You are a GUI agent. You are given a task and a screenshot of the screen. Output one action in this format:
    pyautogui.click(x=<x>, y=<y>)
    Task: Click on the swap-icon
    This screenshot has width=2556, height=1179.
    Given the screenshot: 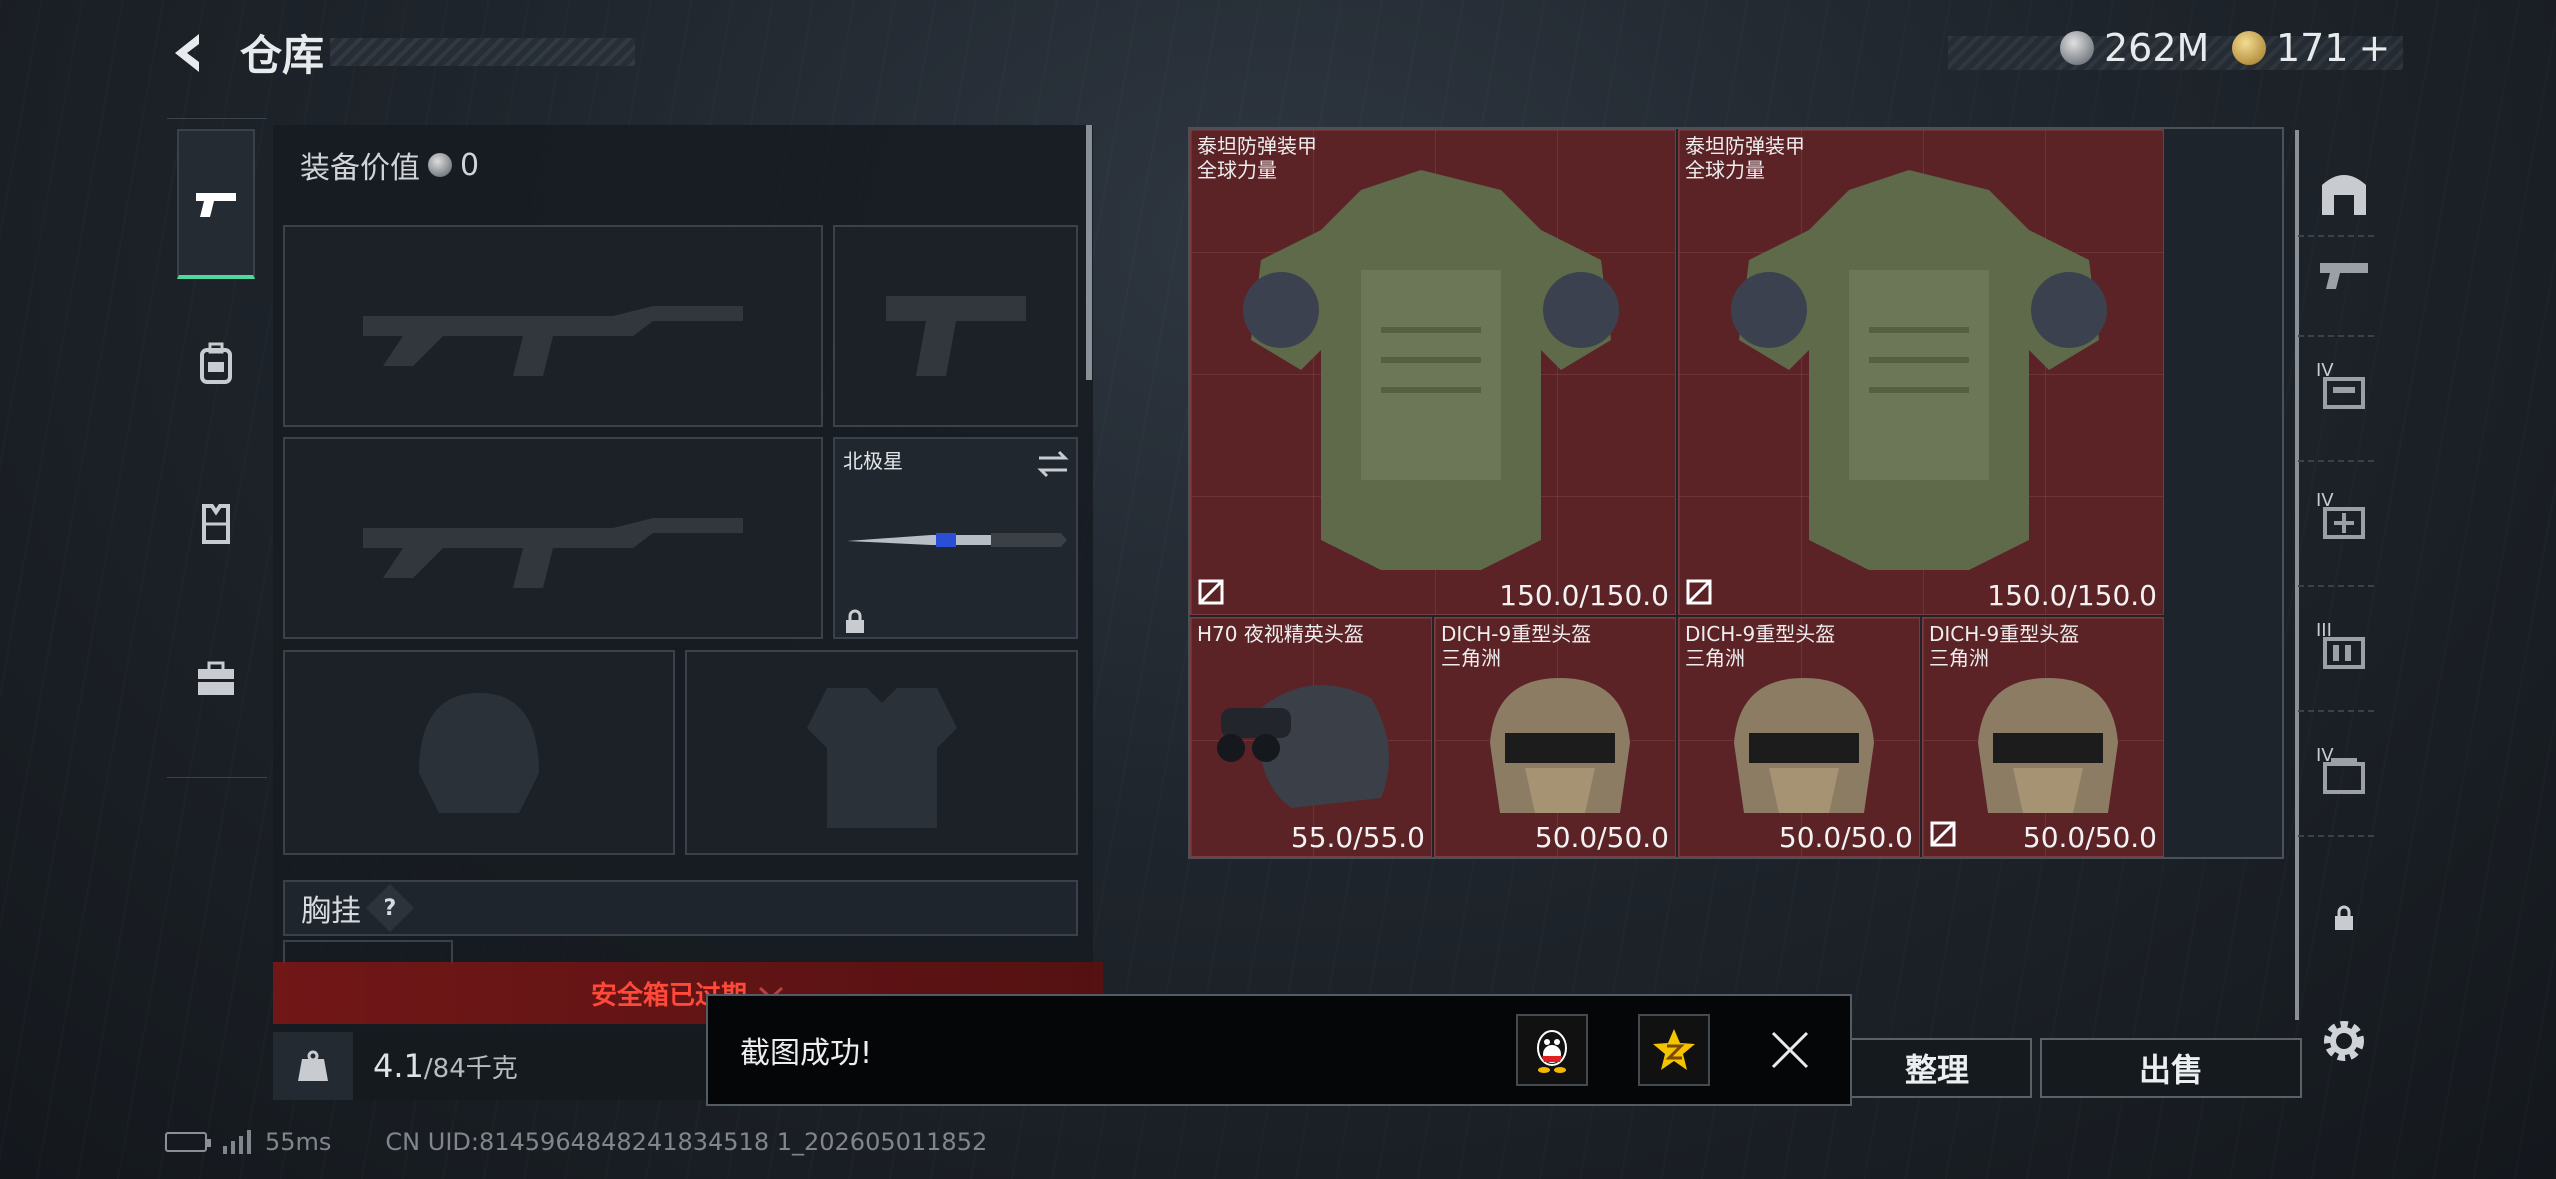 What is the action you would take?
    pyautogui.click(x=1053, y=464)
    